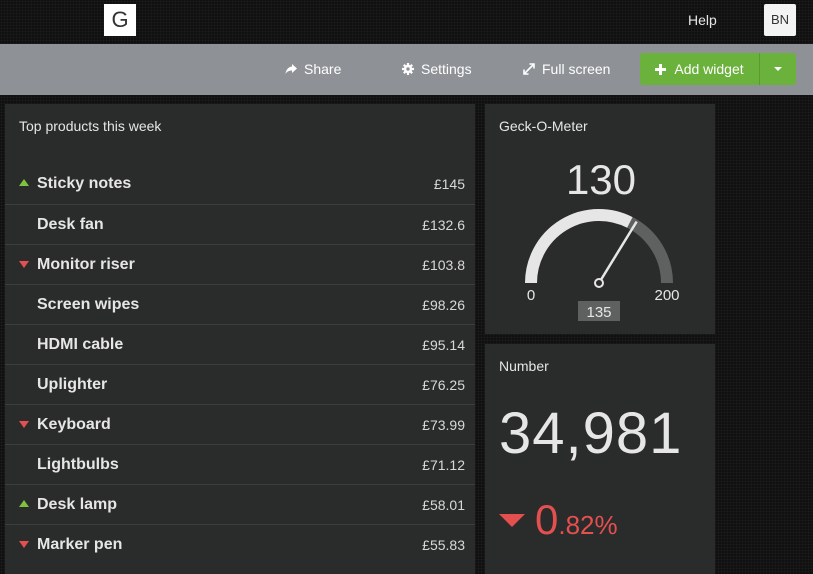 This screenshot has height=574, width=813. I want to click on fullscreen-label: Full screen, so click(576, 69).